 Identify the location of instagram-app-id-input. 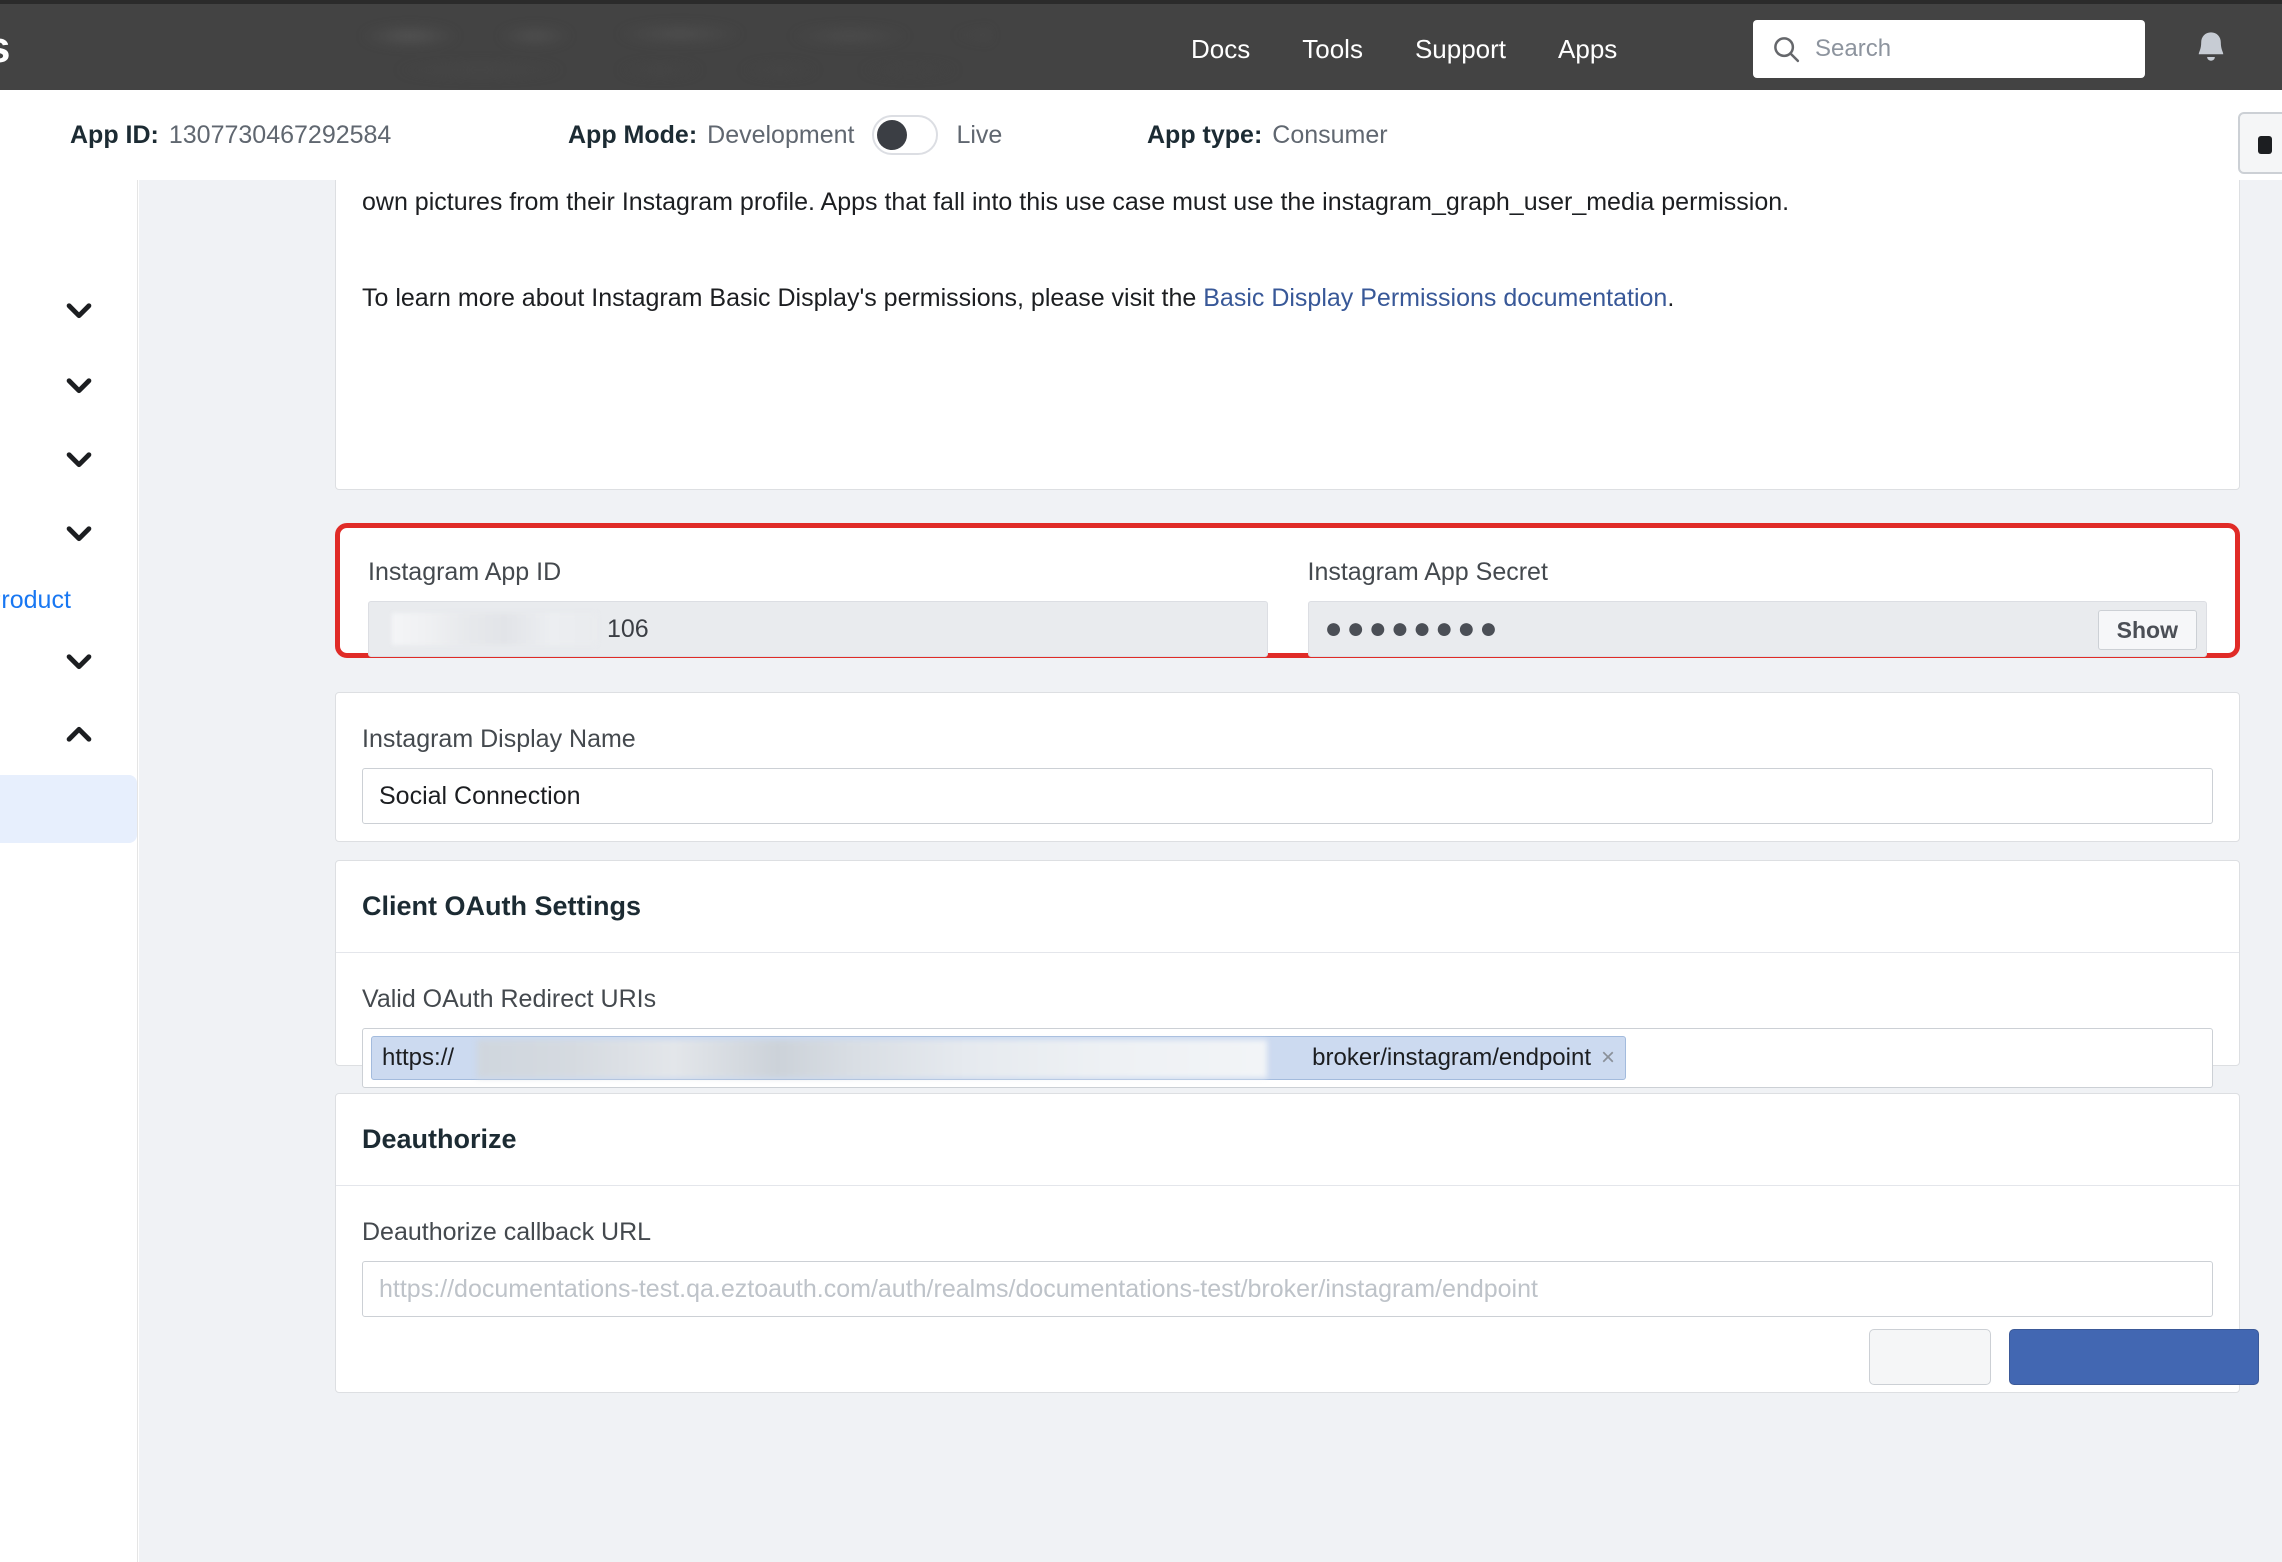
(818, 629).